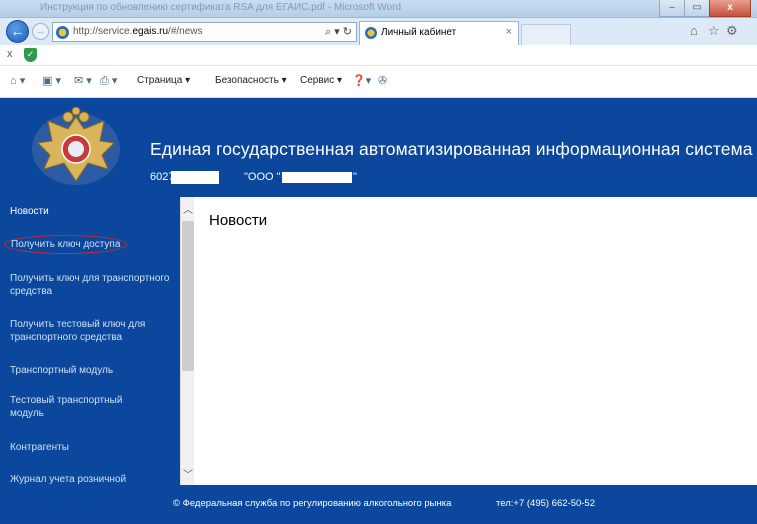 The height and width of the screenshot is (524, 757). I want to click on sidebar-heading: Новости, so click(29, 211).